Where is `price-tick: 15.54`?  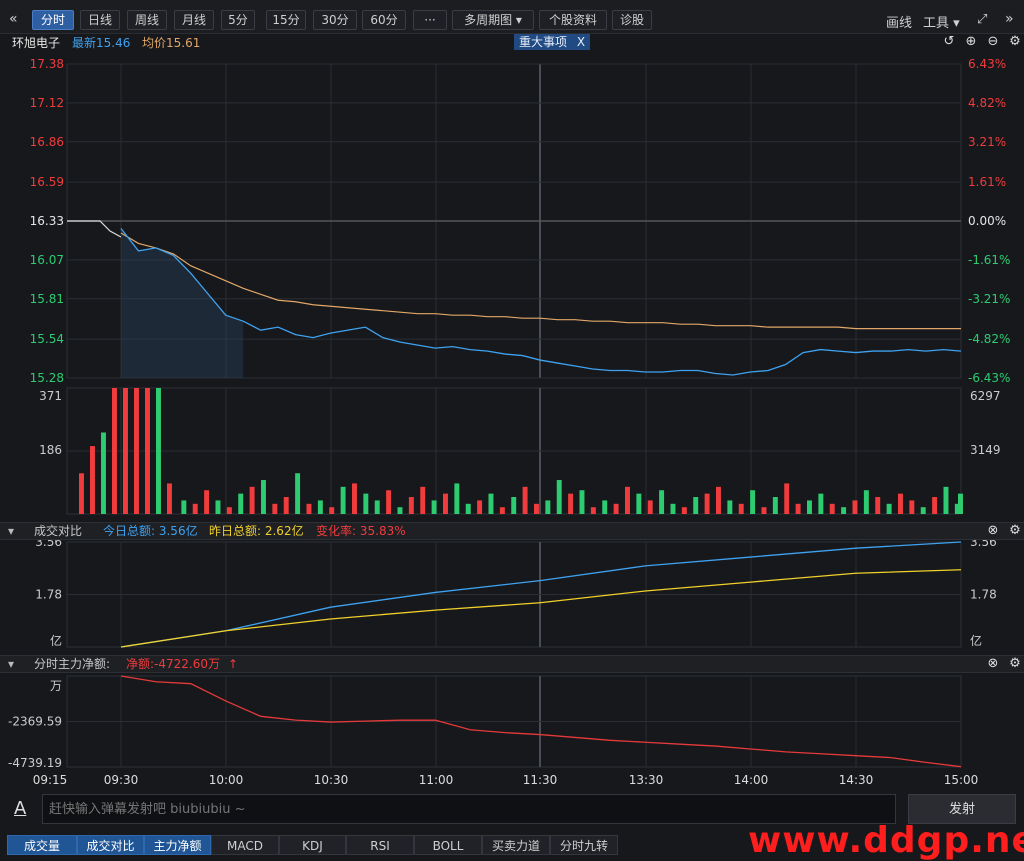
price-tick: 15.54 is located at coordinates (47, 339).